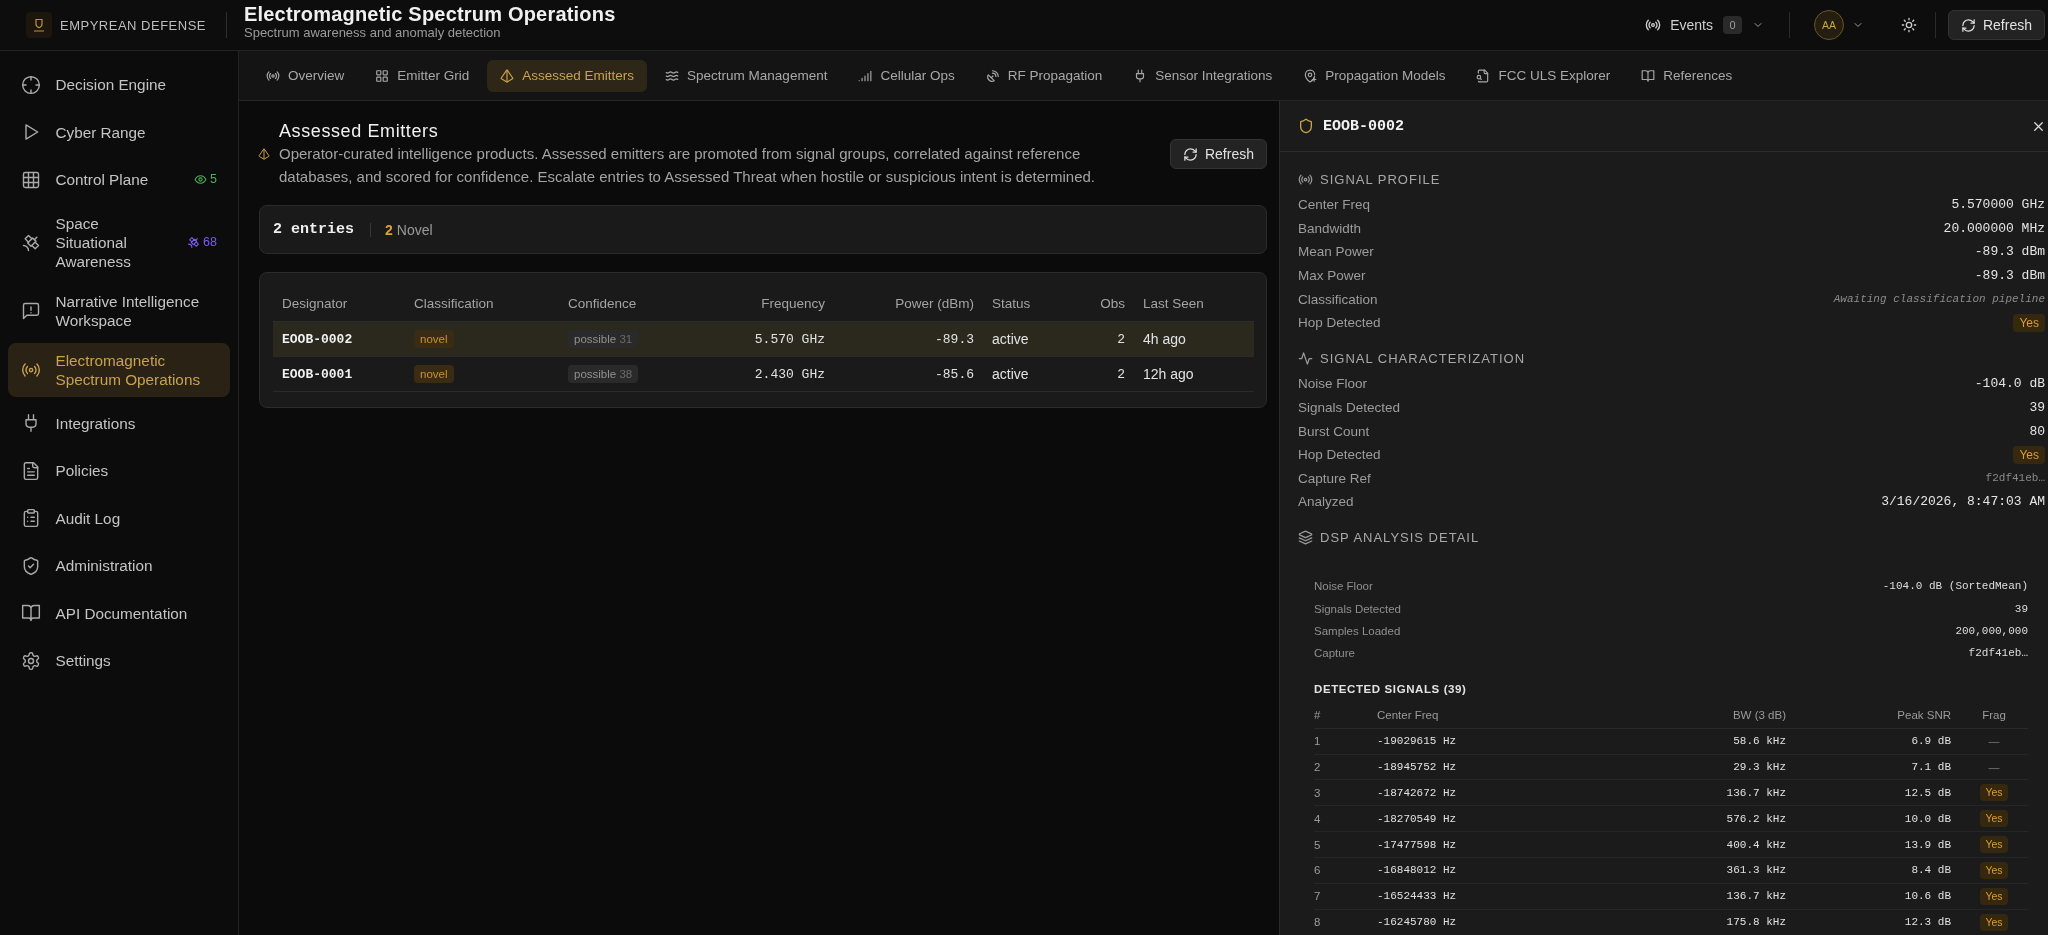 The height and width of the screenshot is (935, 2048). What do you see at coordinates (992, 75) in the screenshot?
I see `satellite-dish-icon` at bounding box center [992, 75].